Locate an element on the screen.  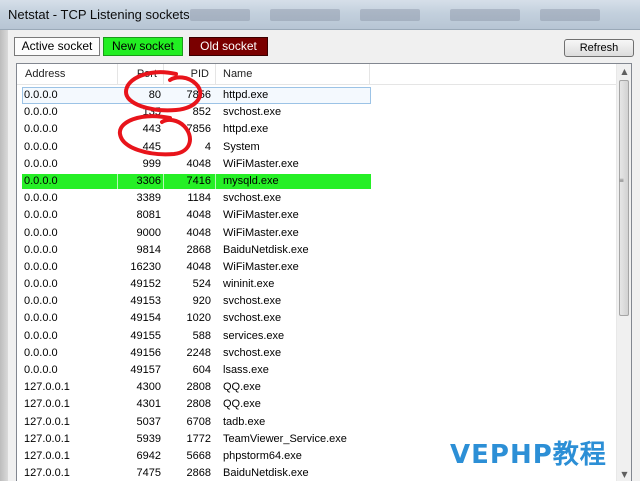
refresh-button: Refresh is located at coordinates (599, 48).